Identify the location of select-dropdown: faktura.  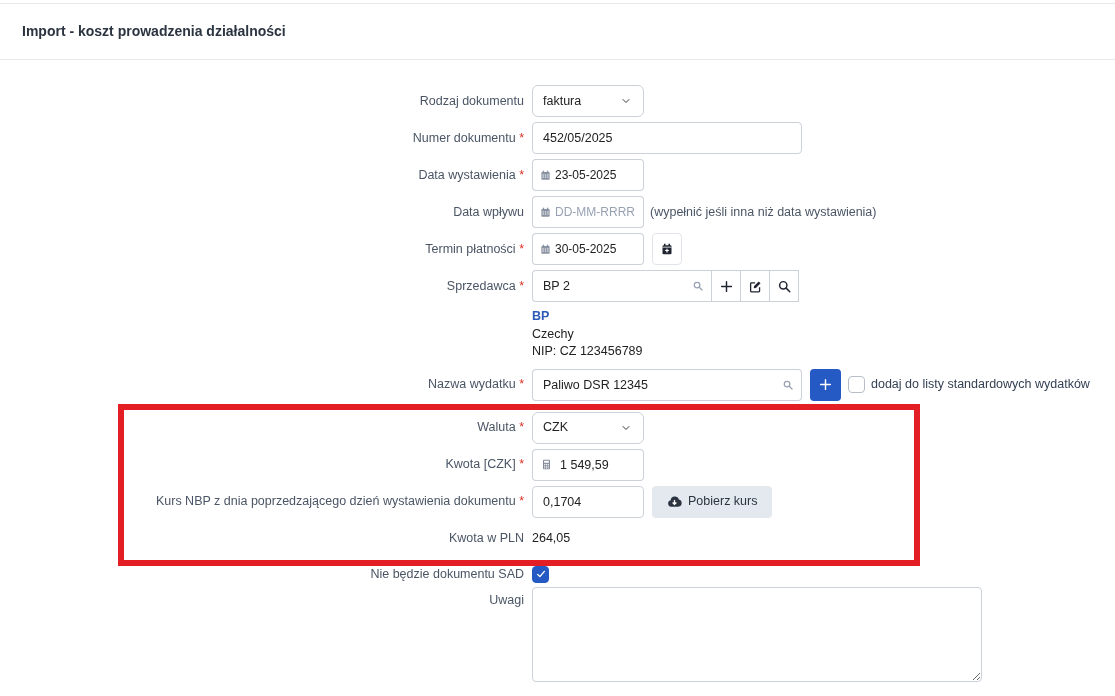
(588, 101).